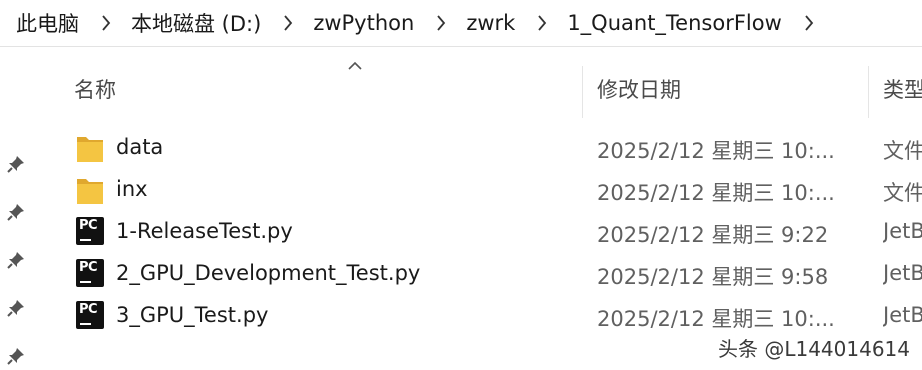 The image size is (922, 370). What do you see at coordinates (196, 23) in the screenshot?
I see `breadcrumb-item-local-disk: 本地磁盘 (D:)` at bounding box center [196, 23].